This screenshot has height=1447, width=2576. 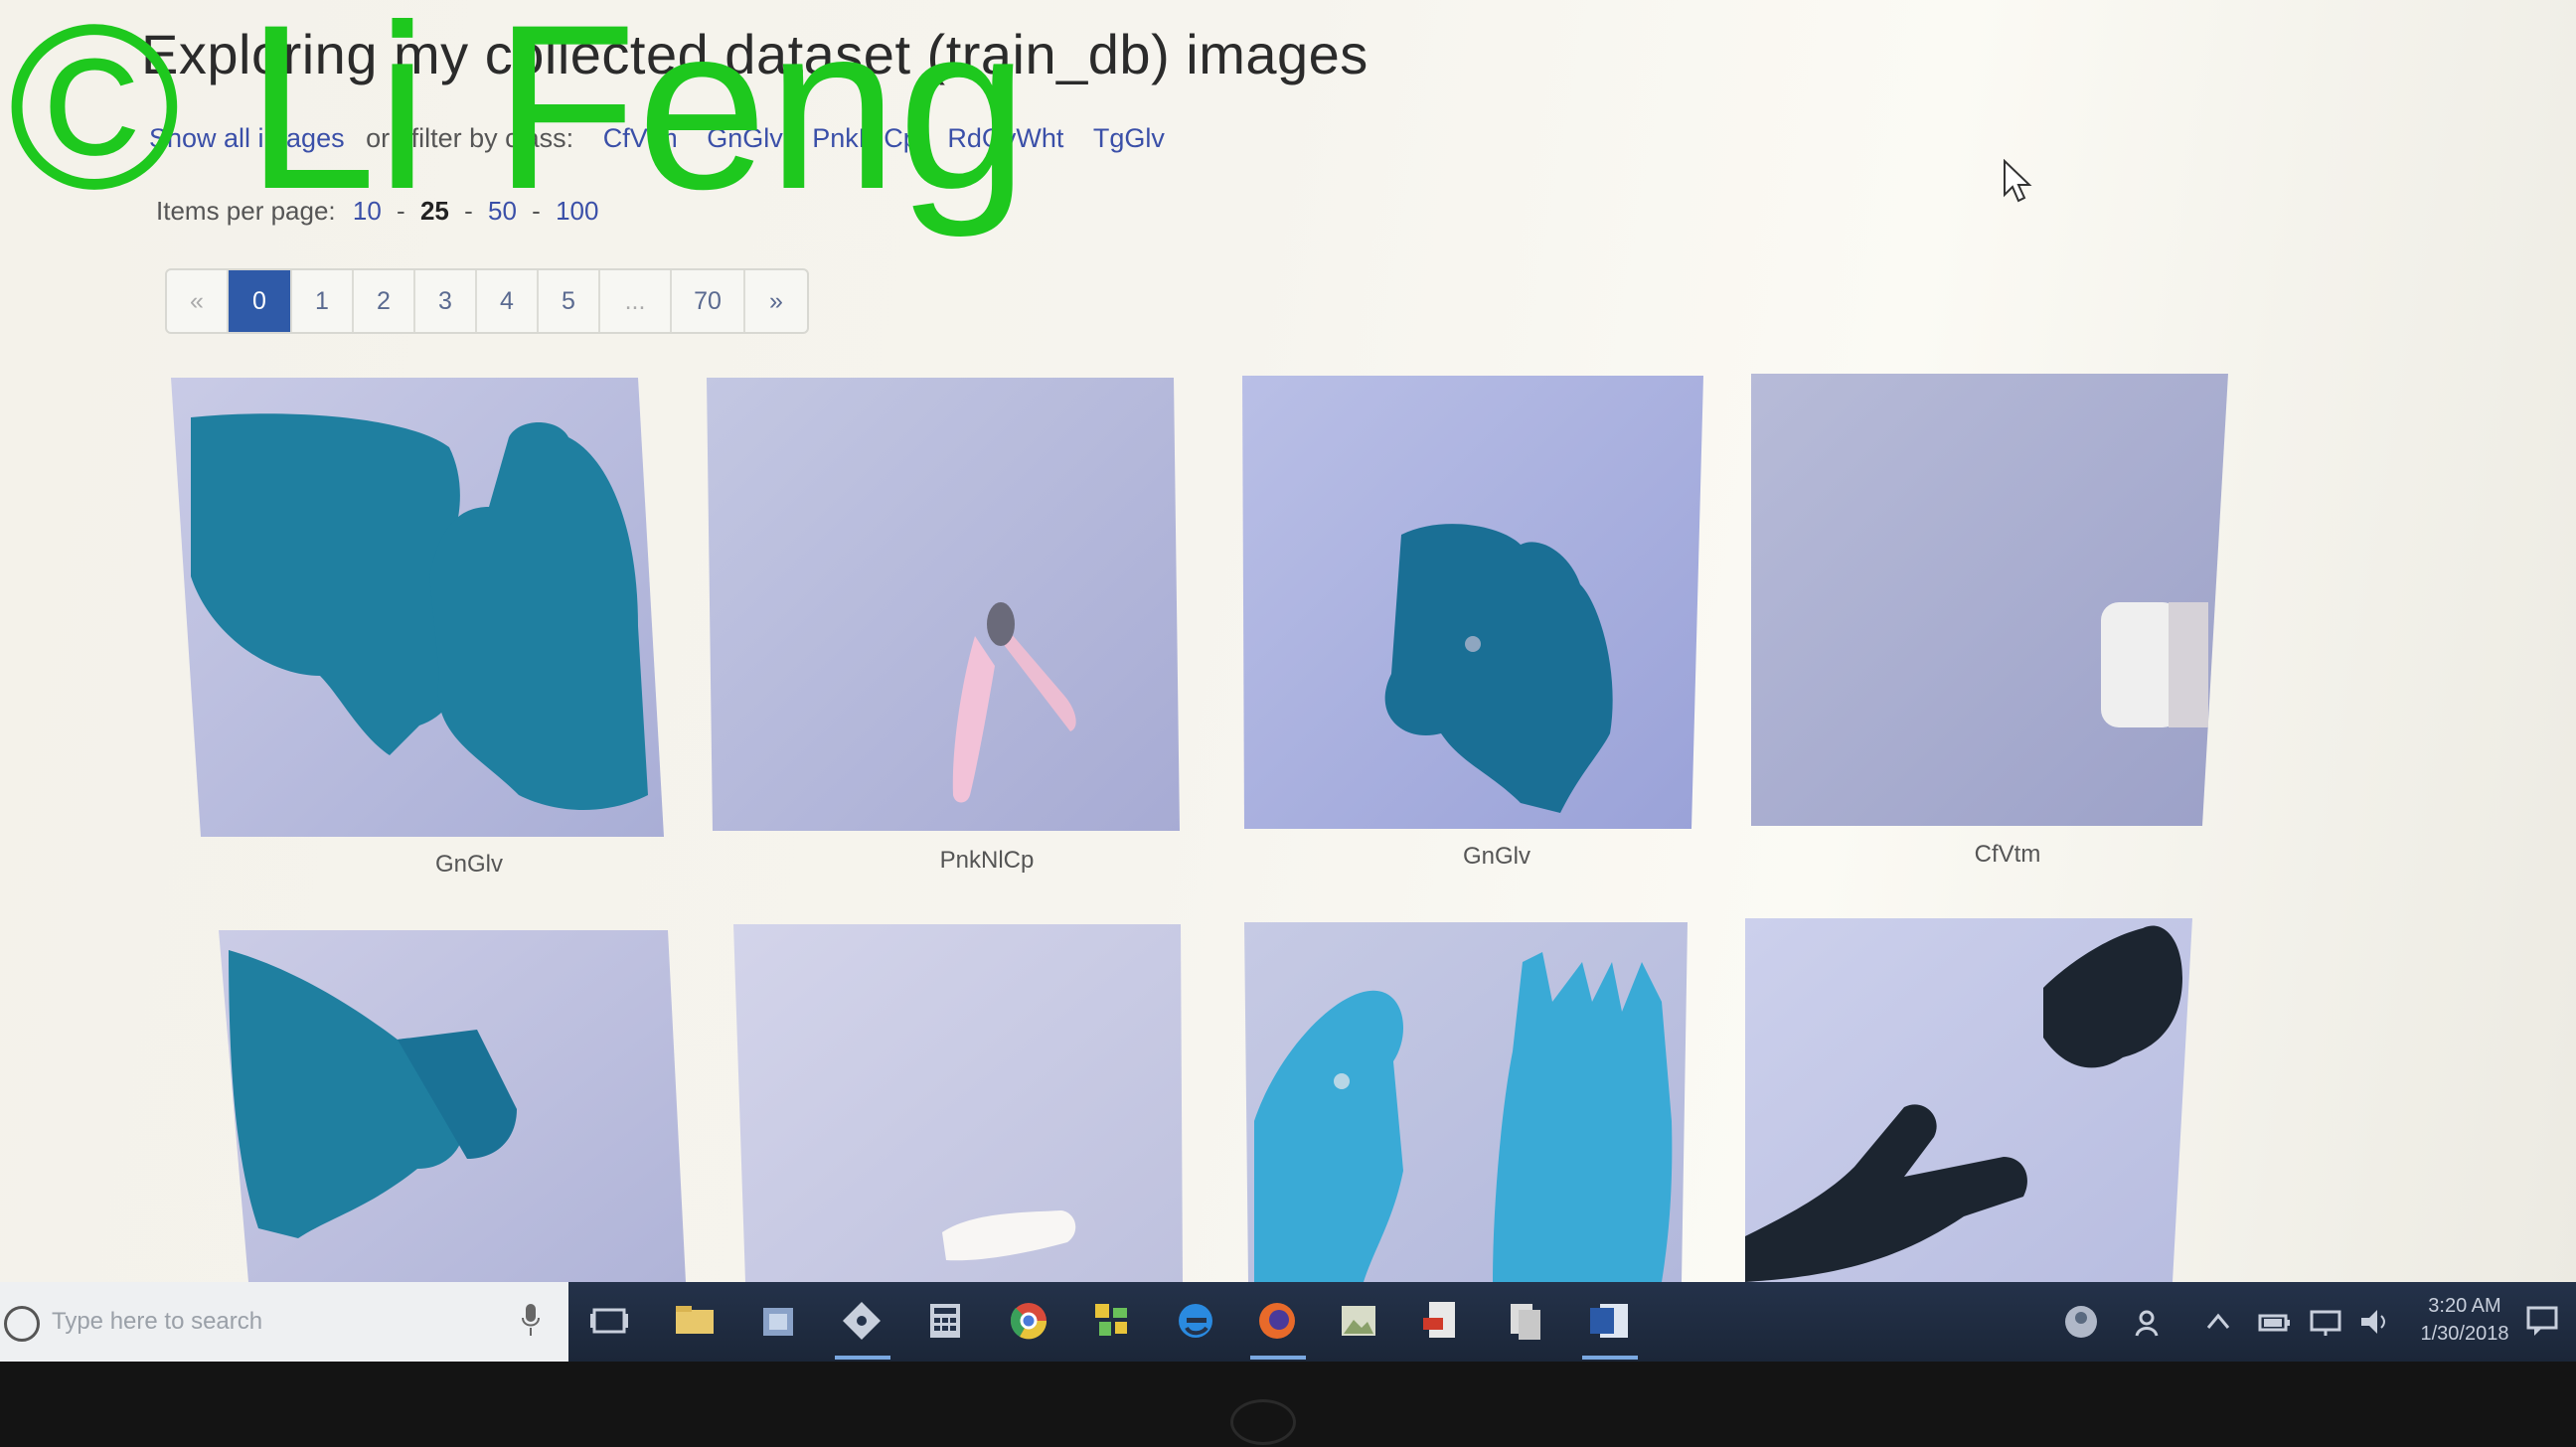 I want to click on ipp-option-10: 10, so click(x=367, y=211).